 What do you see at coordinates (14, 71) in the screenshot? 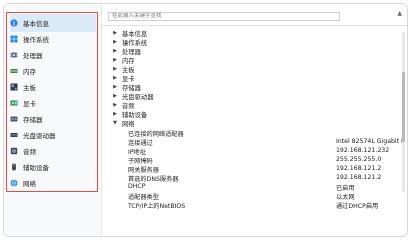
I see `memory-icon` at bounding box center [14, 71].